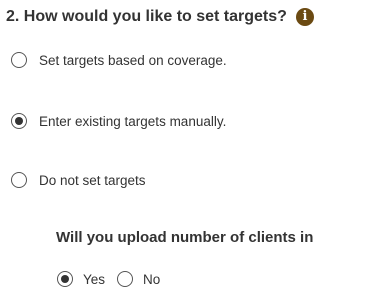 Image resolution: width=380 pixels, height=292 pixels. I want to click on option-manual-label: Enter existing targets manually., so click(133, 121).